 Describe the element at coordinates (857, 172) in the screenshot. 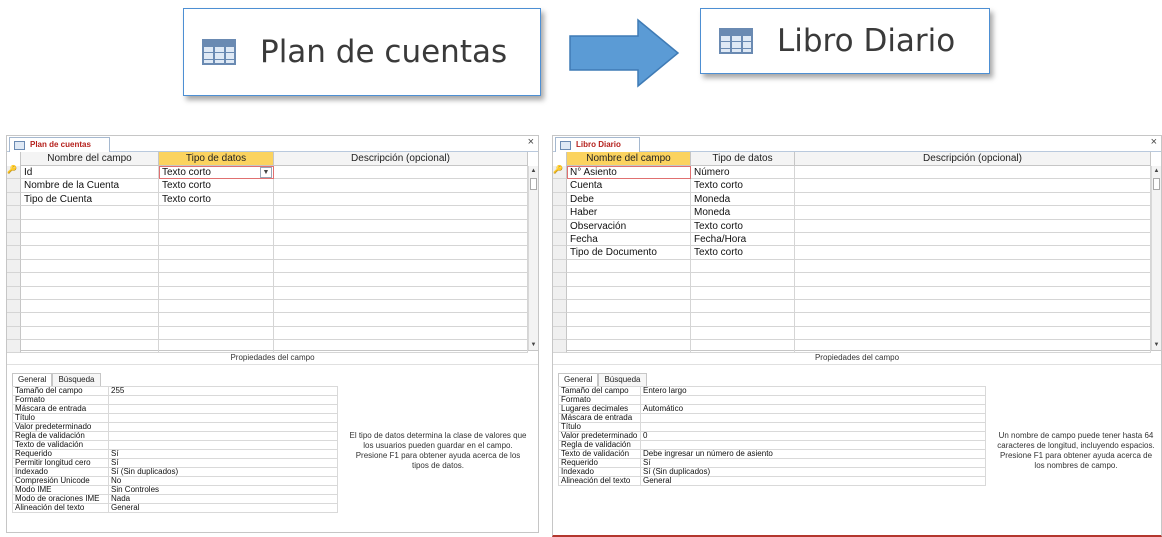

I see `table-row: N° Asiento Número` at that location.